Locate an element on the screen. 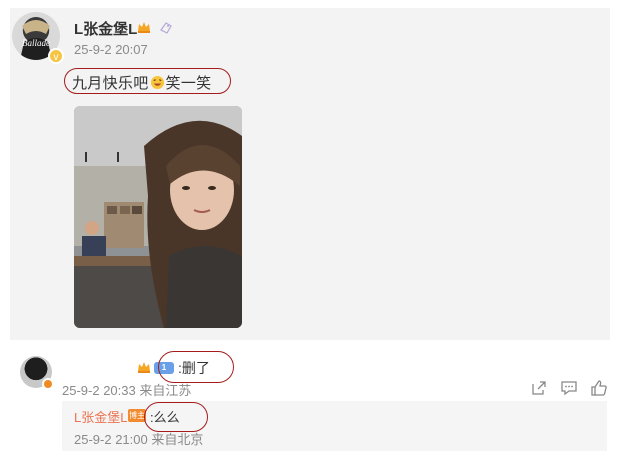  gift-tag-icon is located at coordinates (166, 28).